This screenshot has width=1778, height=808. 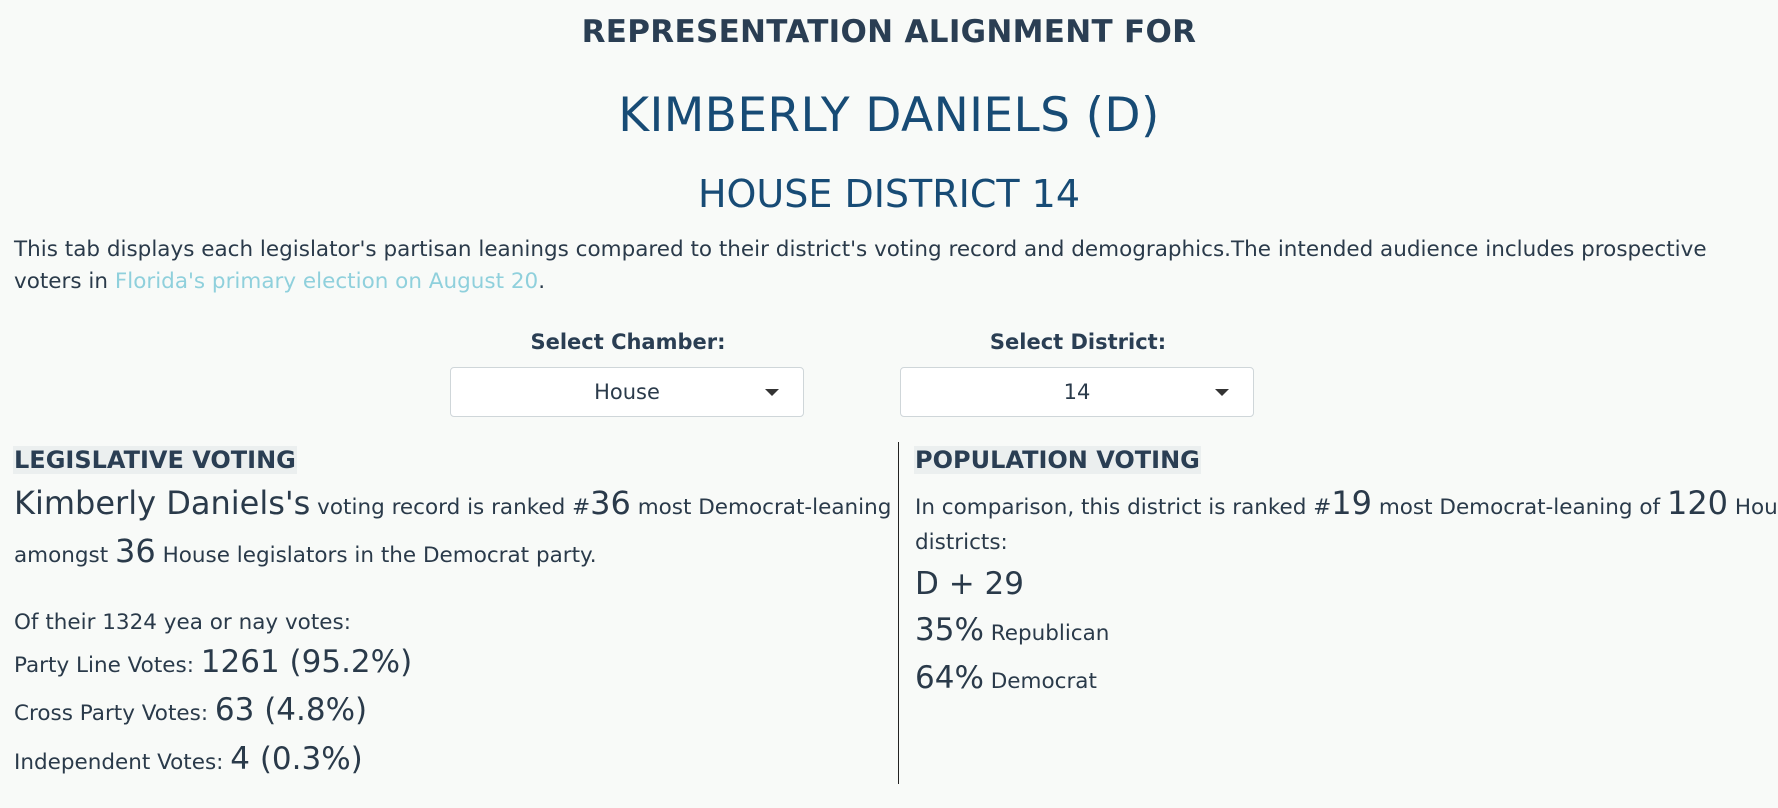 What do you see at coordinates (291, 710) in the screenshot?
I see `cross-party-value: 63 (4.8%)` at bounding box center [291, 710].